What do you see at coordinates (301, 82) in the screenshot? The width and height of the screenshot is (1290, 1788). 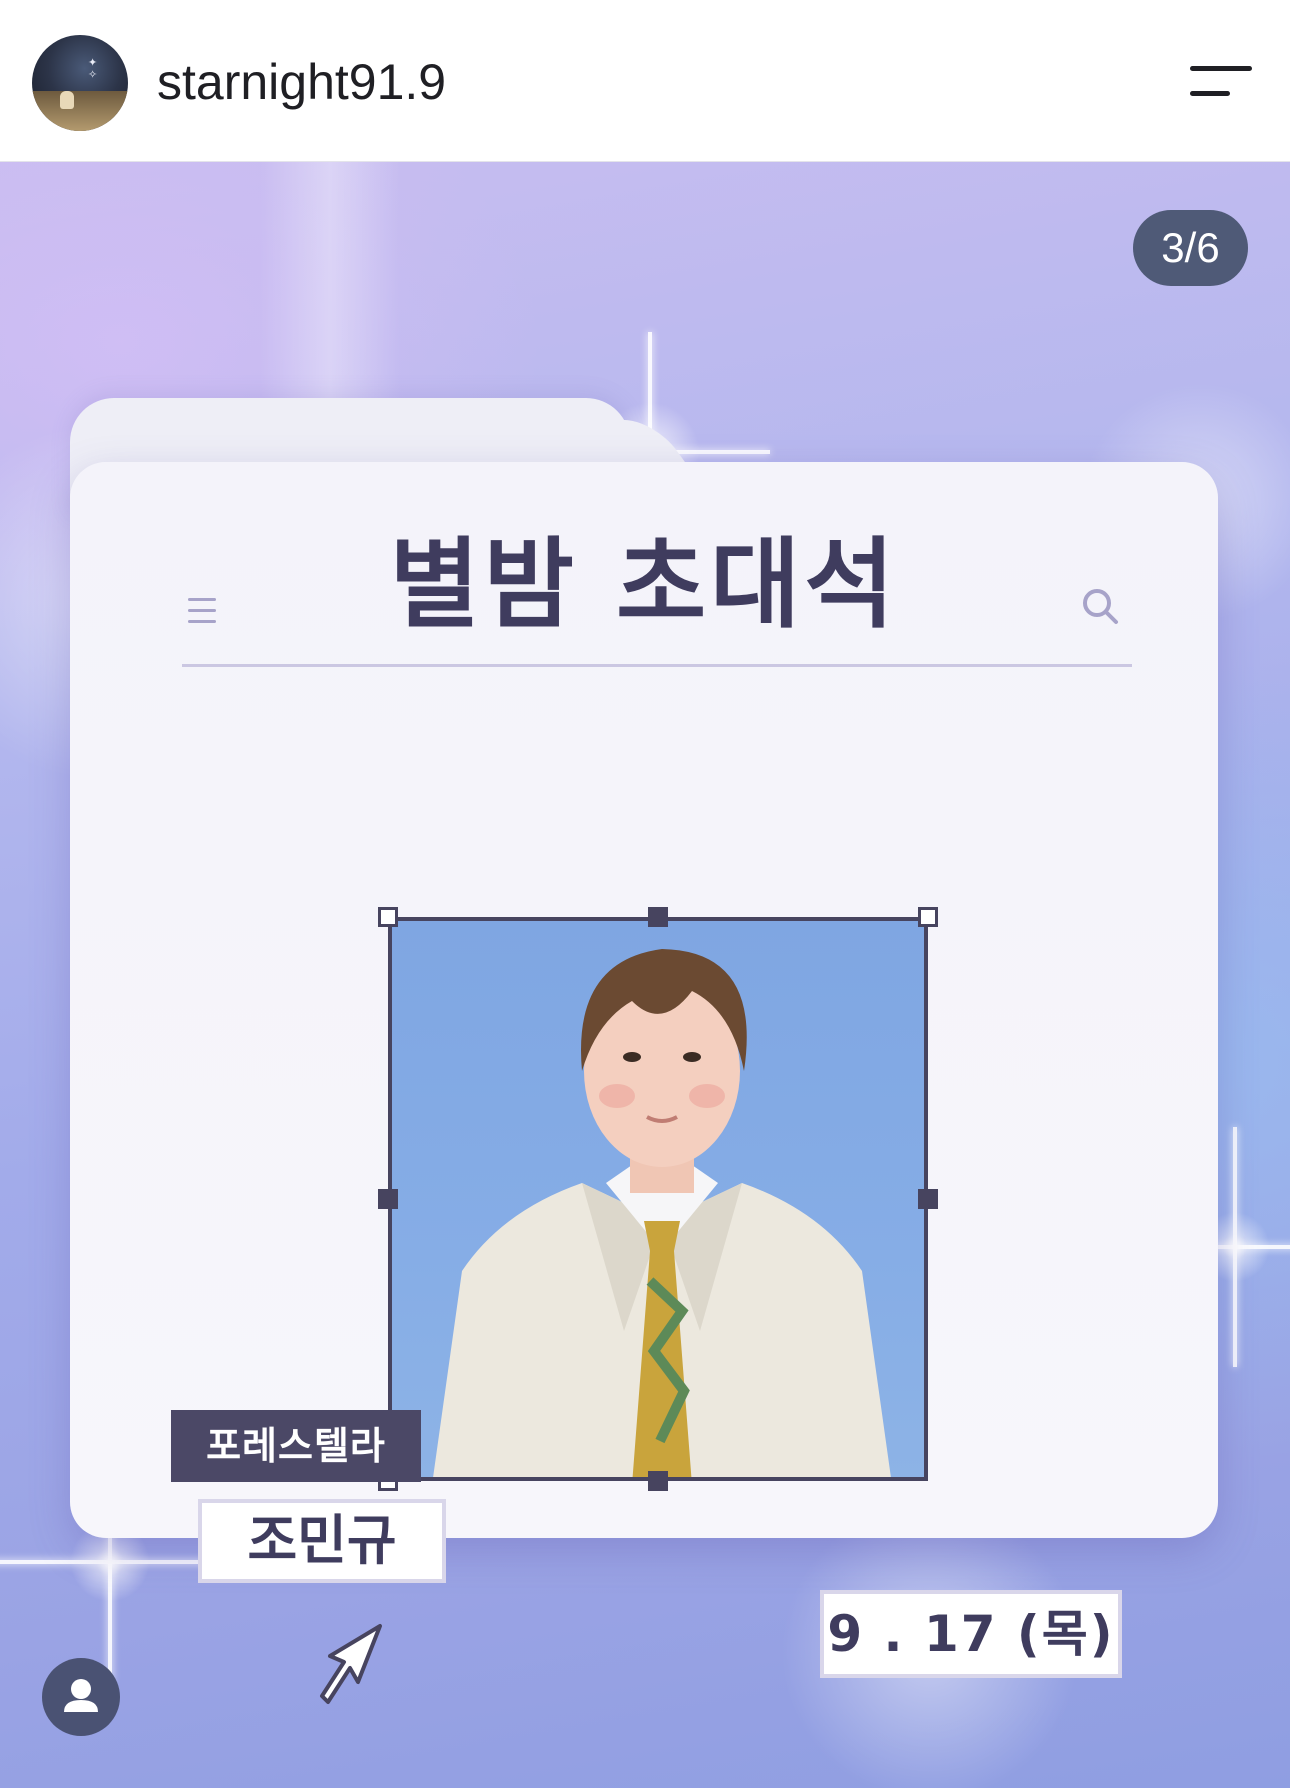 I see `username: starnight91.9` at bounding box center [301, 82].